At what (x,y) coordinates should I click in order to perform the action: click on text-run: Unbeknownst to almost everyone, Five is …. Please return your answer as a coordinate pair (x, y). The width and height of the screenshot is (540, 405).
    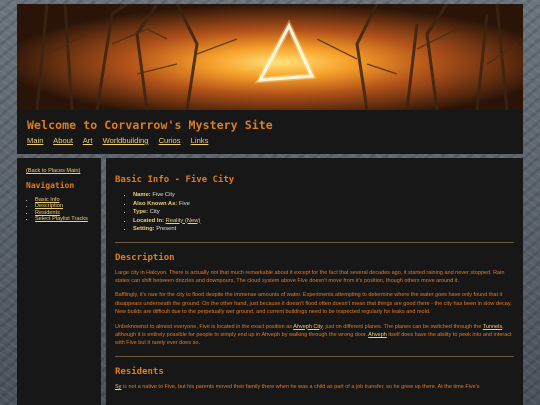
    Looking at the image, I should click on (204, 326).